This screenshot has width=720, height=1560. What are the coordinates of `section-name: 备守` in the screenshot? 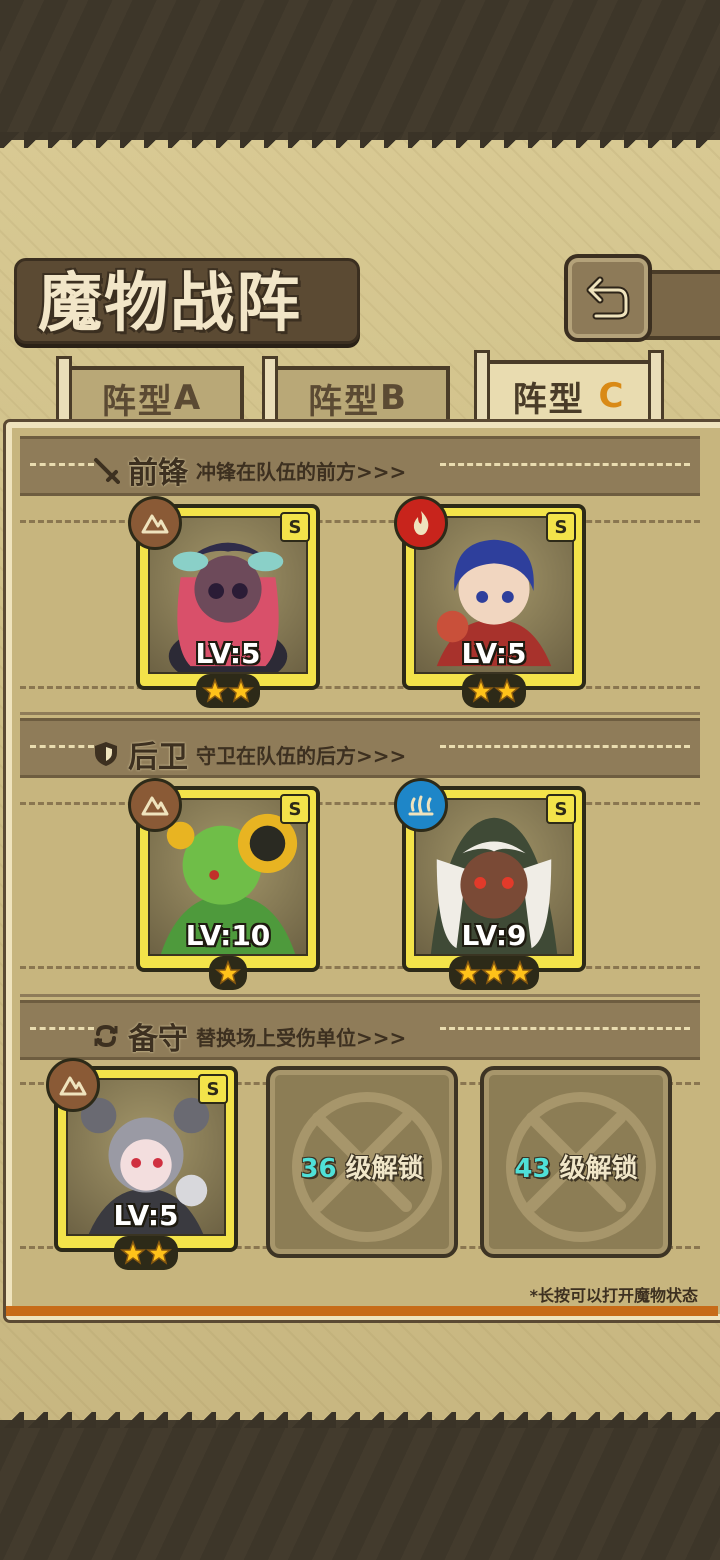 It's located at (158, 1039).